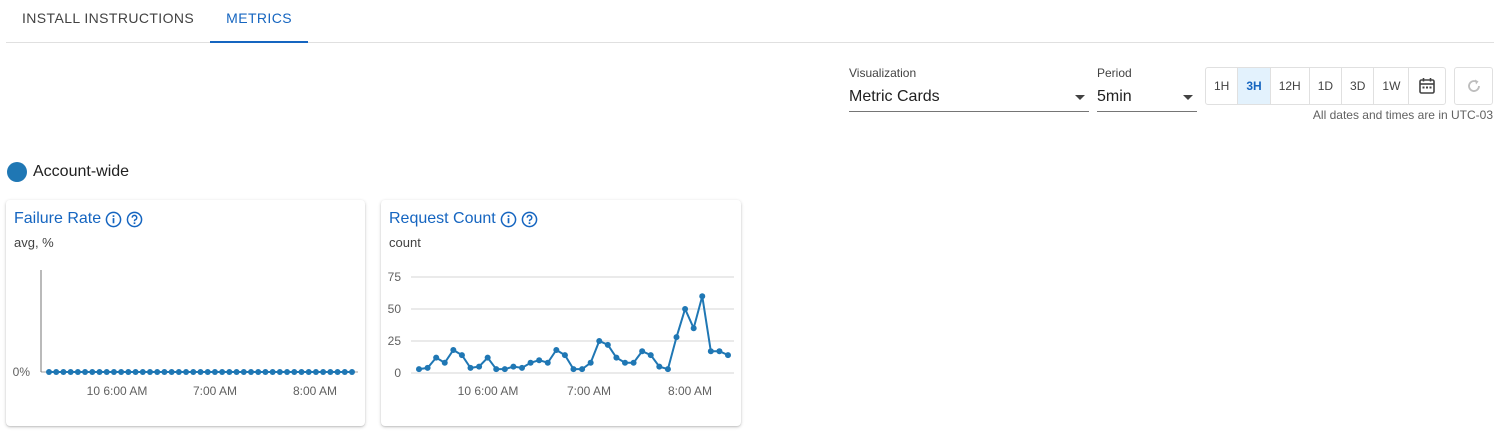 Image resolution: width=1496 pixels, height=432 pixels. Describe the element at coordinates (1222, 86) in the screenshot. I see `range-1h-button: 1H` at that location.